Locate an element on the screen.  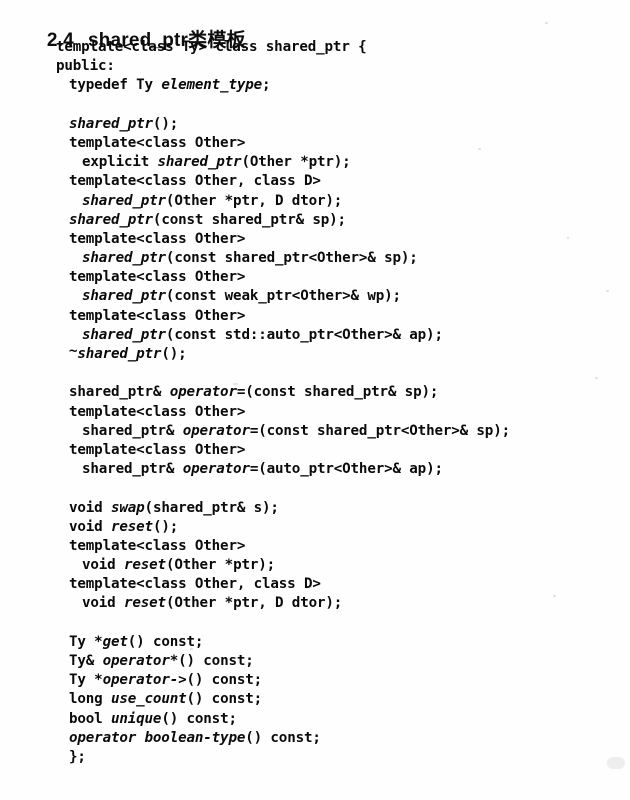
code-text: ; is located at coordinates (266, 85).